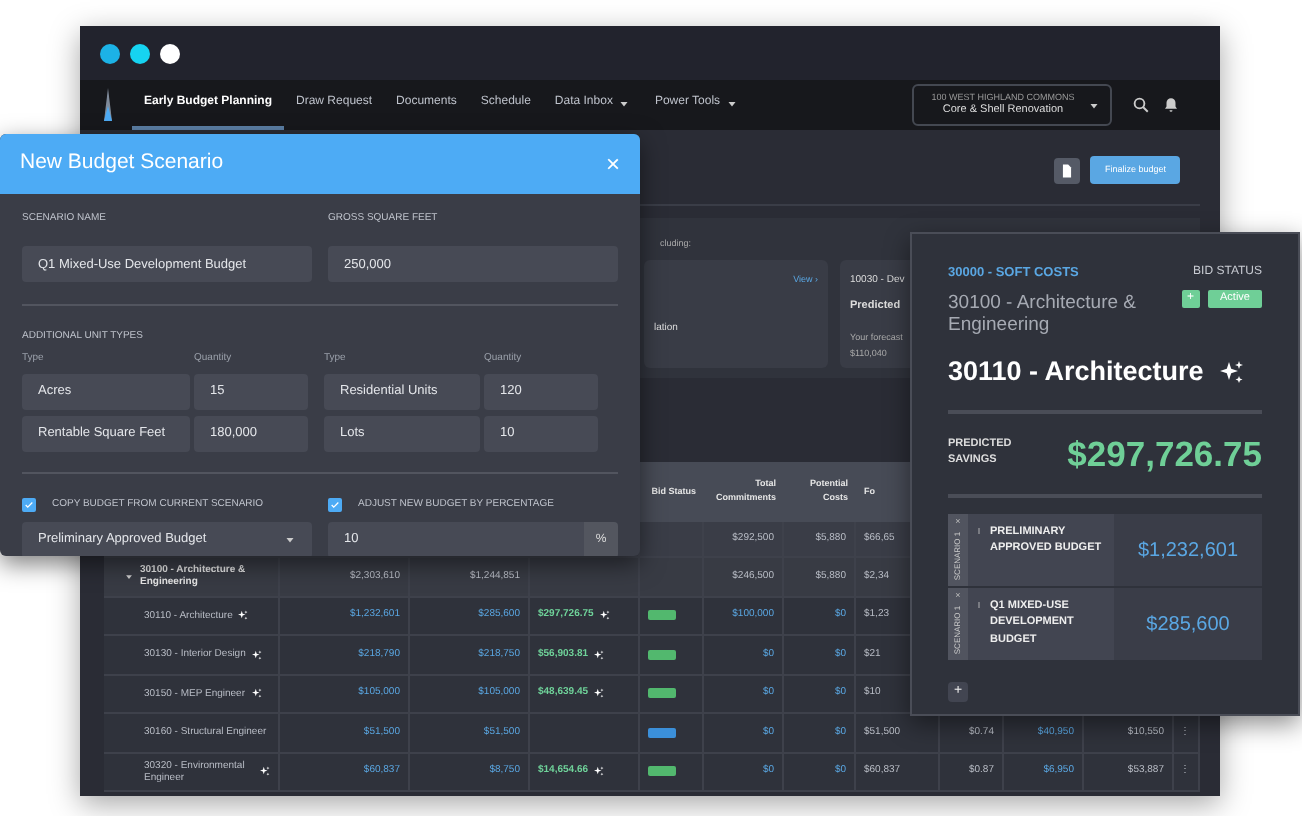 This screenshot has width=1302, height=816. I want to click on logo-icon, so click(108, 105).